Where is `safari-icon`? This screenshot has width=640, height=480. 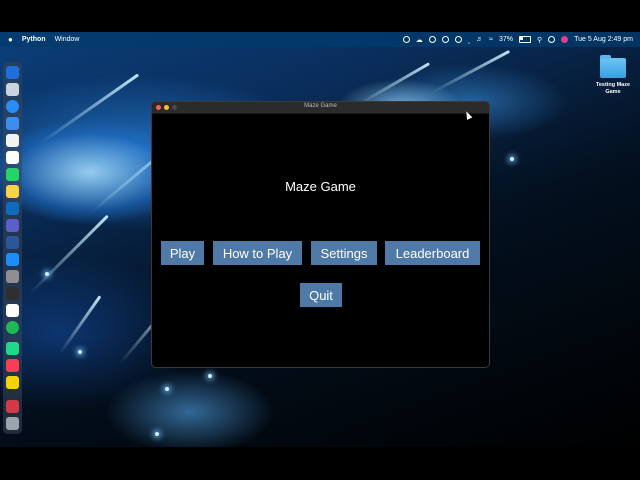 safari-icon is located at coordinates (12, 106).